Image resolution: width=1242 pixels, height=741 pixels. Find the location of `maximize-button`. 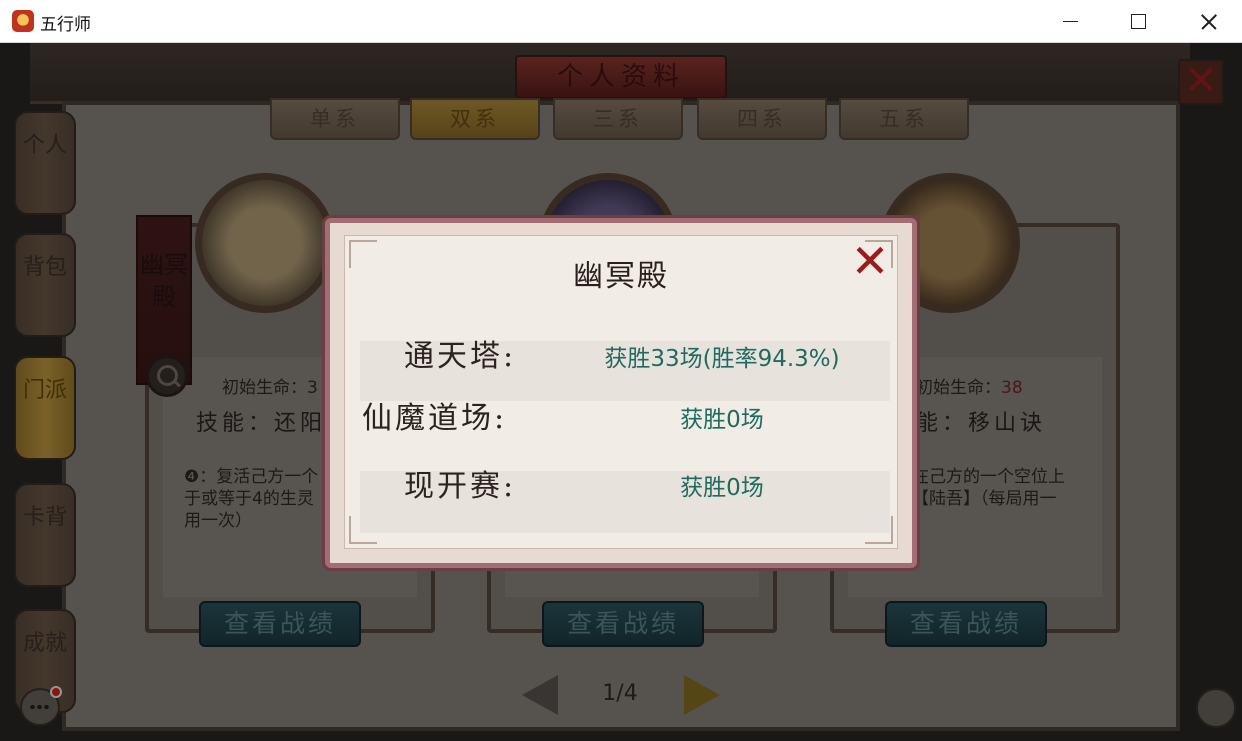

maximize-button is located at coordinates (1138, 21).